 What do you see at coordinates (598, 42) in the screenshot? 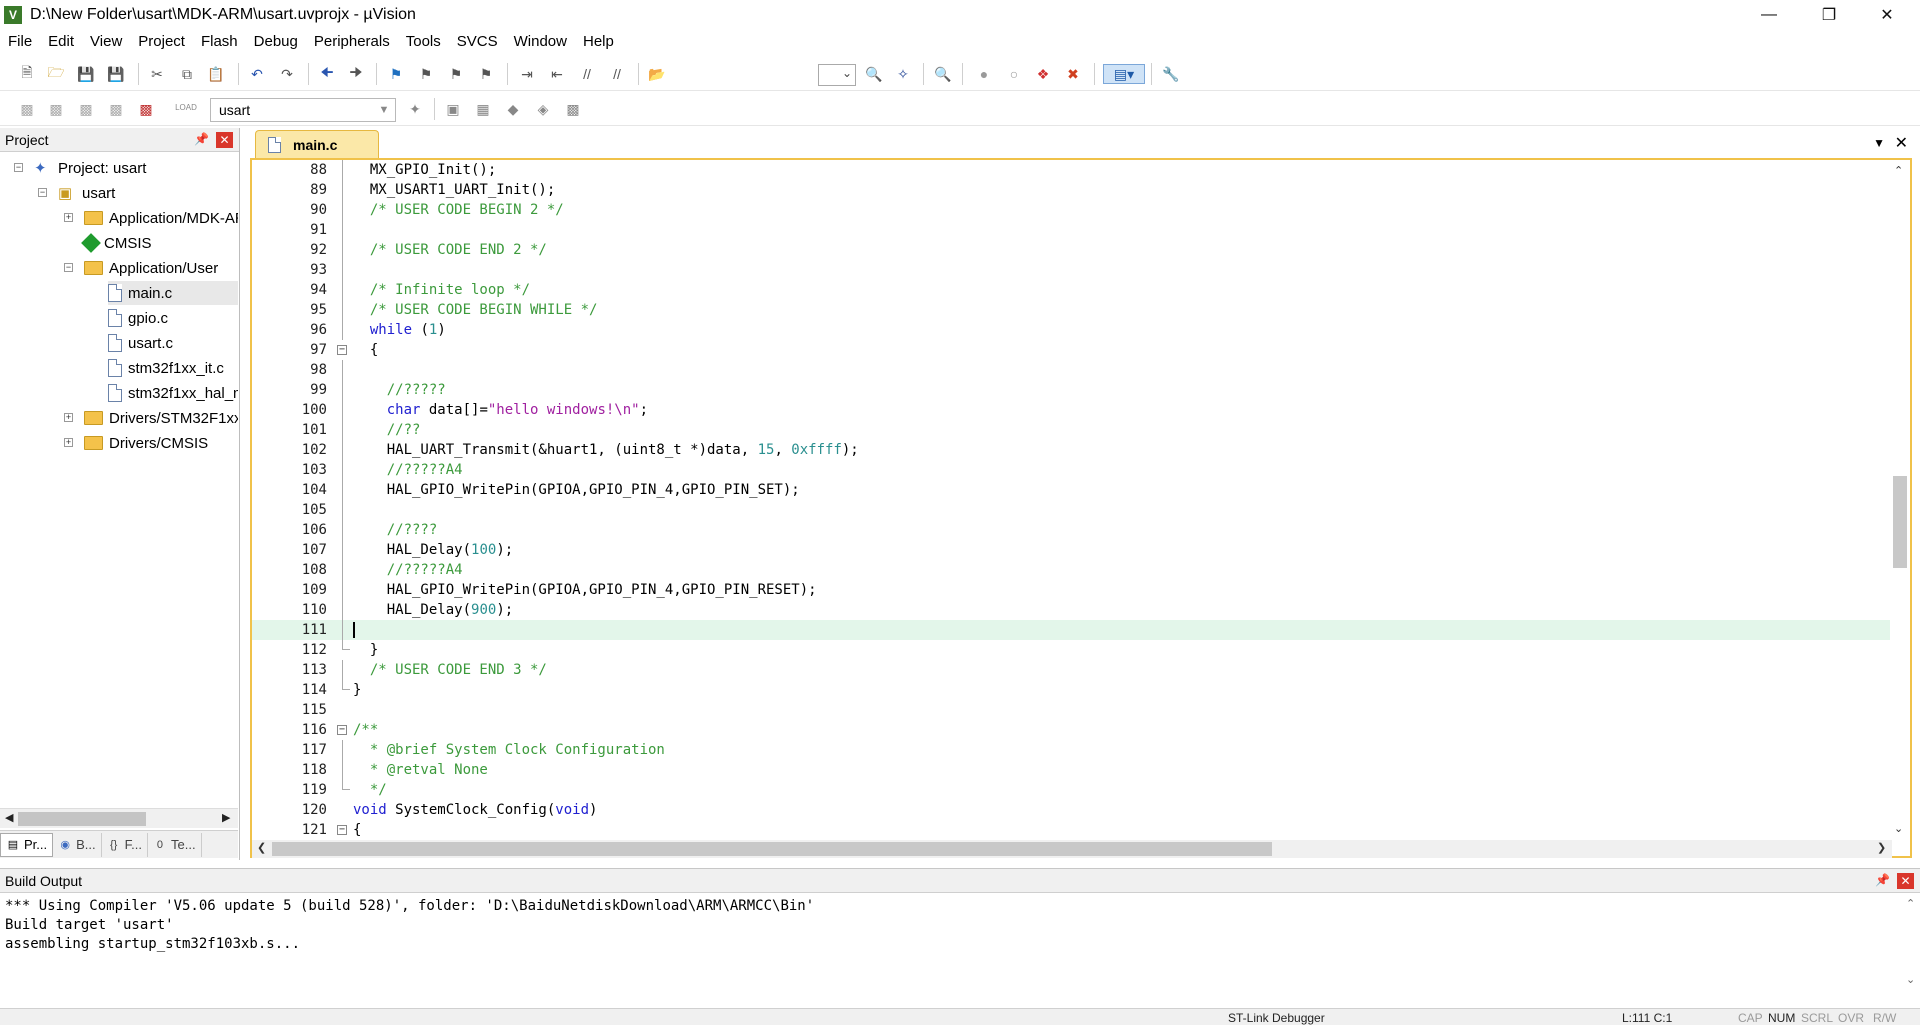
I see `menu-help: Help` at bounding box center [598, 42].